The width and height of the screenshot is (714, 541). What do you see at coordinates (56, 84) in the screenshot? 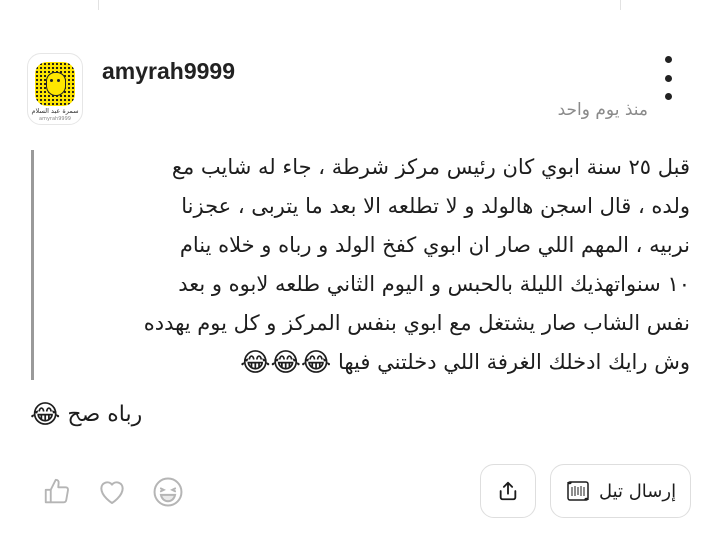
I see `bitmoji-face-icon` at bounding box center [56, 84].